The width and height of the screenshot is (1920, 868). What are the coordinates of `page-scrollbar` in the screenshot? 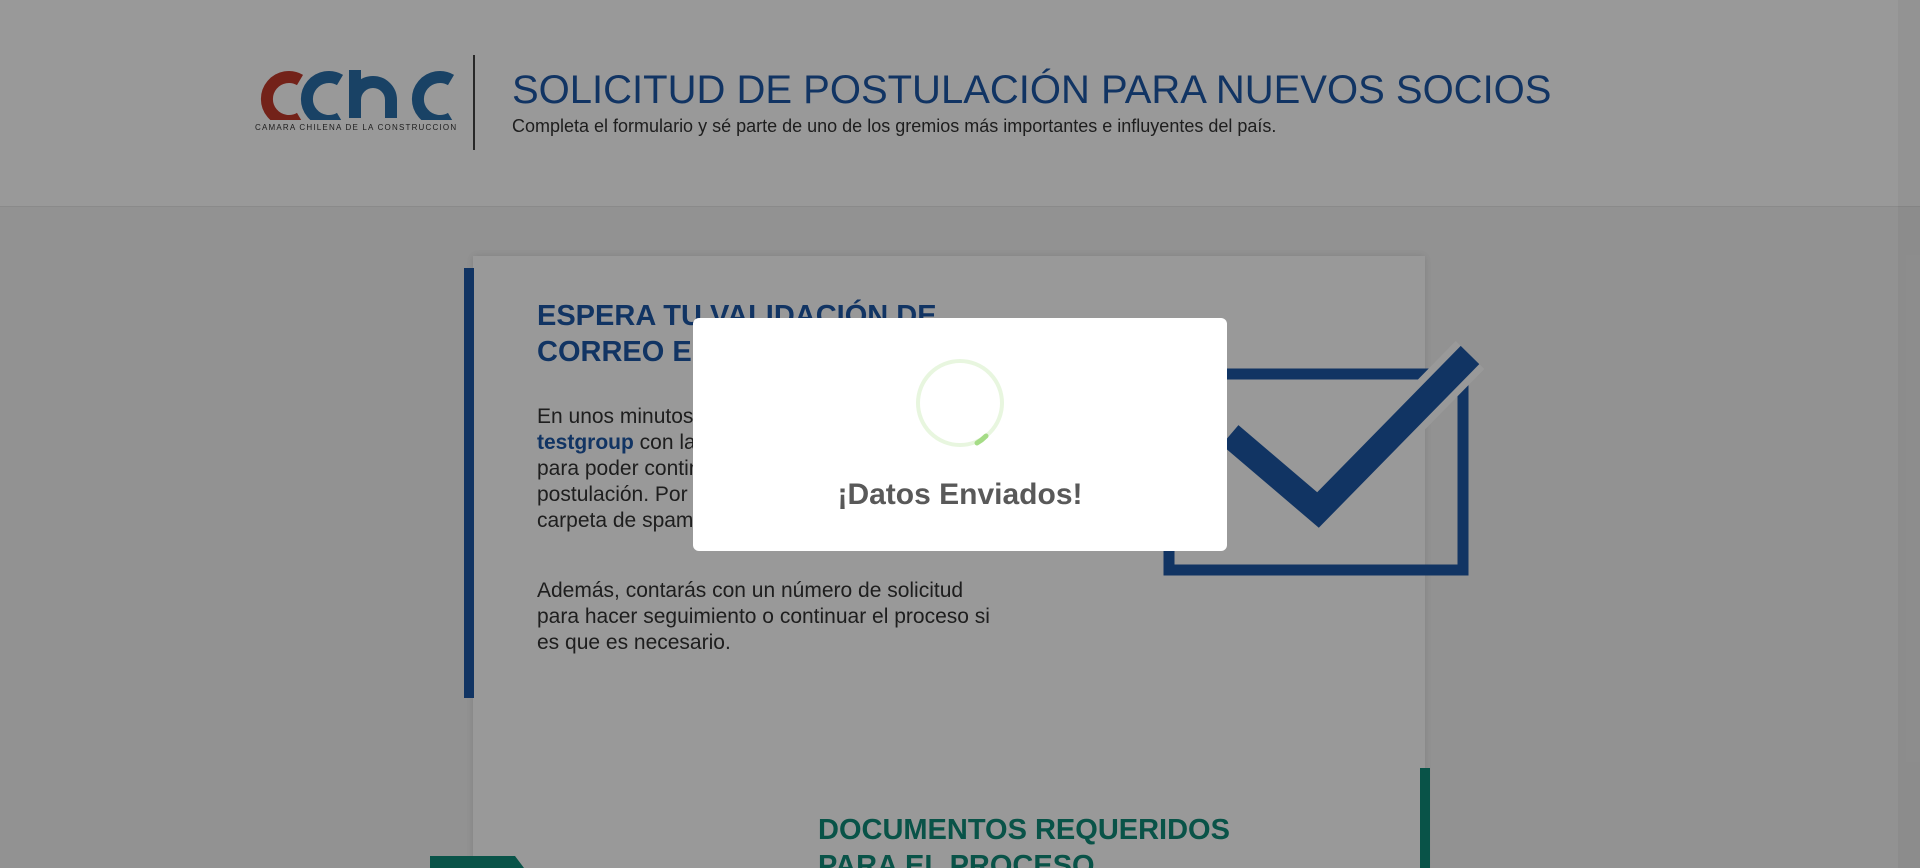 It's located at (1909, 434).